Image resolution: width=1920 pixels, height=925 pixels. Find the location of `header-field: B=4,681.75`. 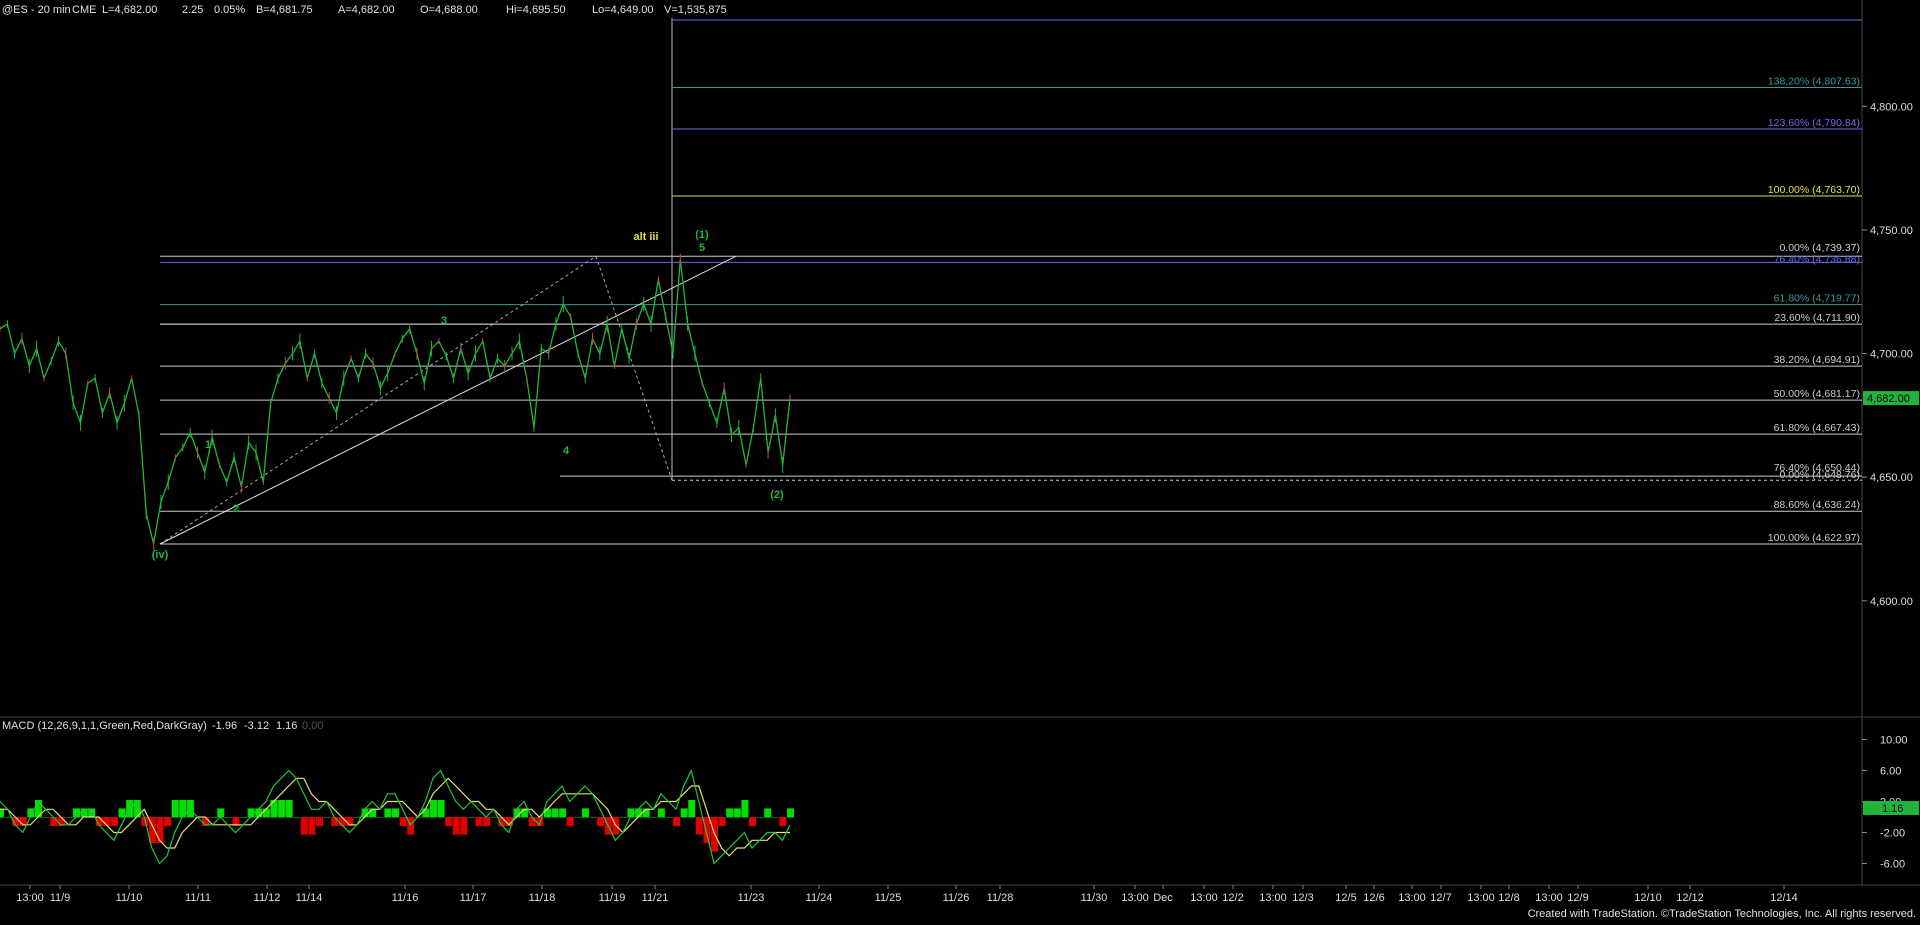

header-field: B=4,681.75 is located at coordinates (284, 10).